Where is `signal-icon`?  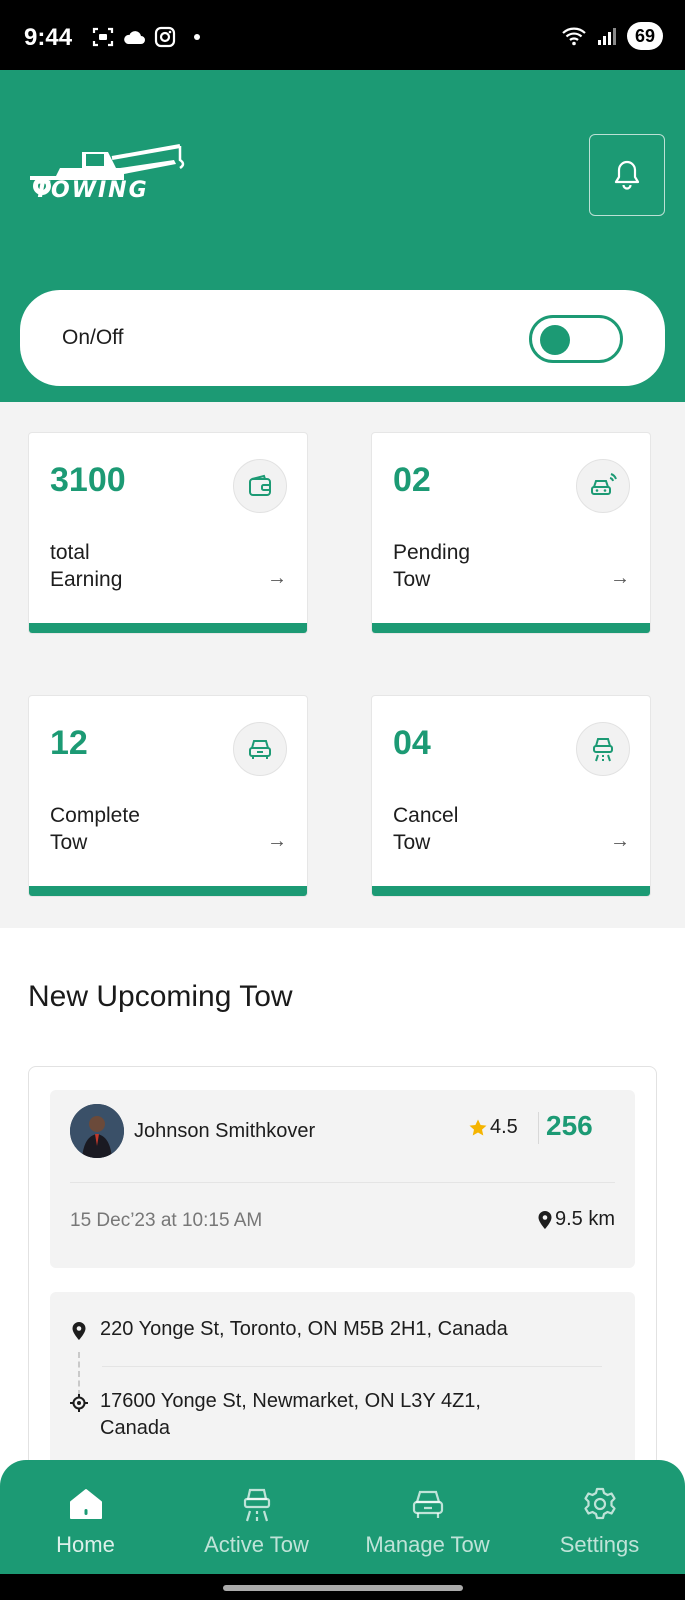 signal-icon is located at coordinates (606, 36).